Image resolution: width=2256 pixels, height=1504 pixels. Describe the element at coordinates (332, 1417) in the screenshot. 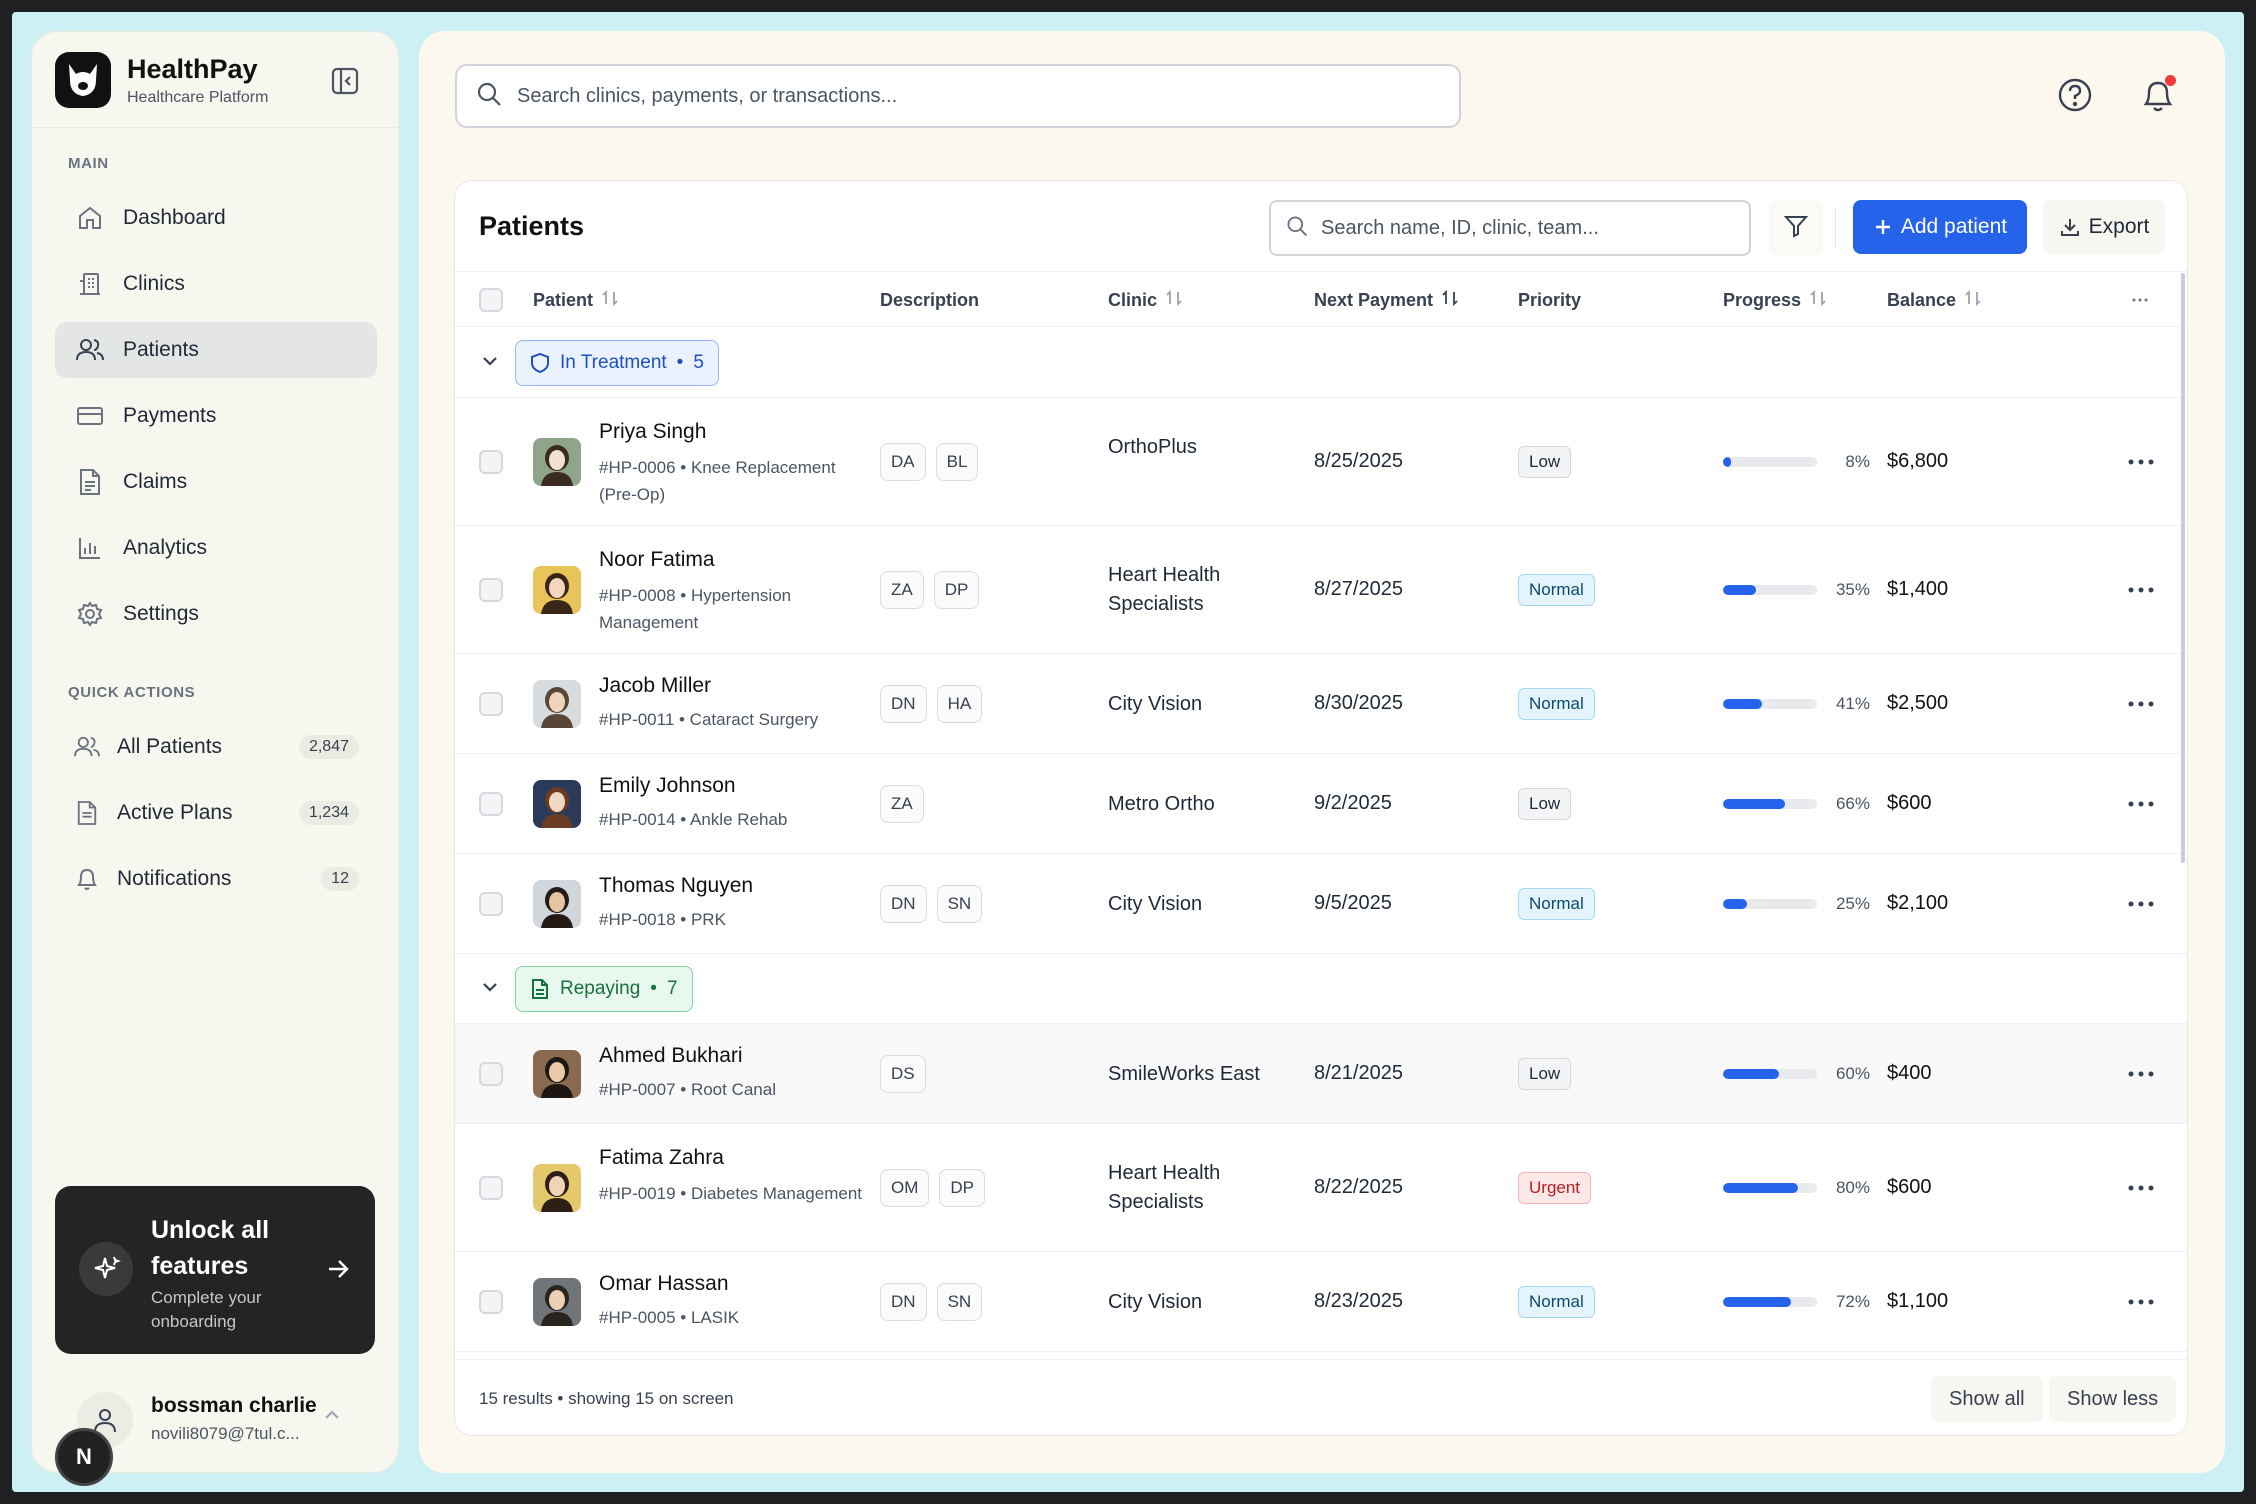

I see `chevron-up-icon` at that location.